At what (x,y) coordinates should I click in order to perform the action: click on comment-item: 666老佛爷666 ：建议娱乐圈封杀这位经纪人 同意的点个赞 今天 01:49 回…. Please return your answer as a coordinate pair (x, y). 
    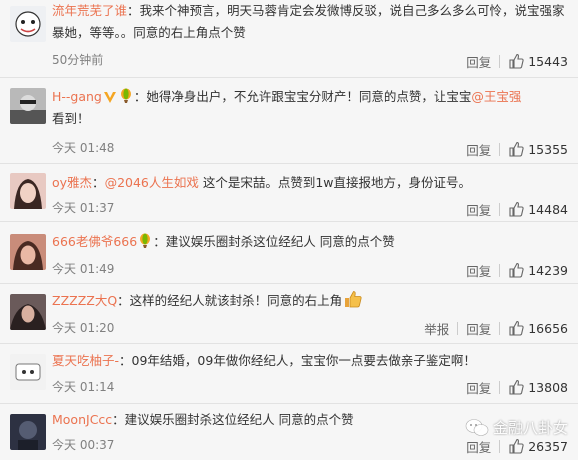
    Looking at the image, I should click on (289, 253).